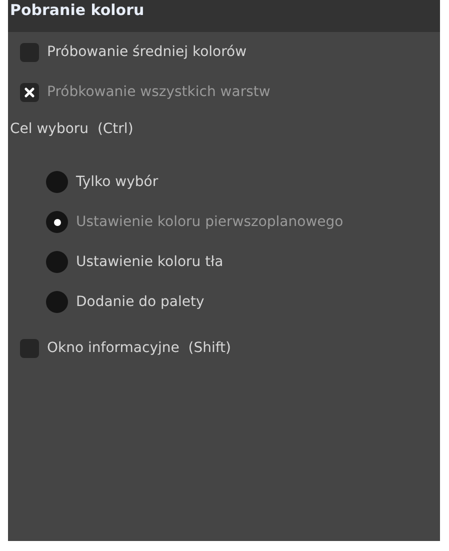 This screenshot has width=449, height=551. I want to click on checkbox-label: Próbowanie średniej kolorów, so click(147, 52).